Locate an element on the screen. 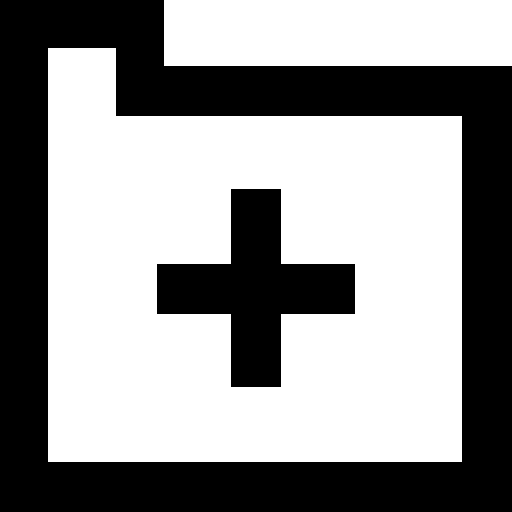  plus-sign-icon is located at coordinates (256, 288).